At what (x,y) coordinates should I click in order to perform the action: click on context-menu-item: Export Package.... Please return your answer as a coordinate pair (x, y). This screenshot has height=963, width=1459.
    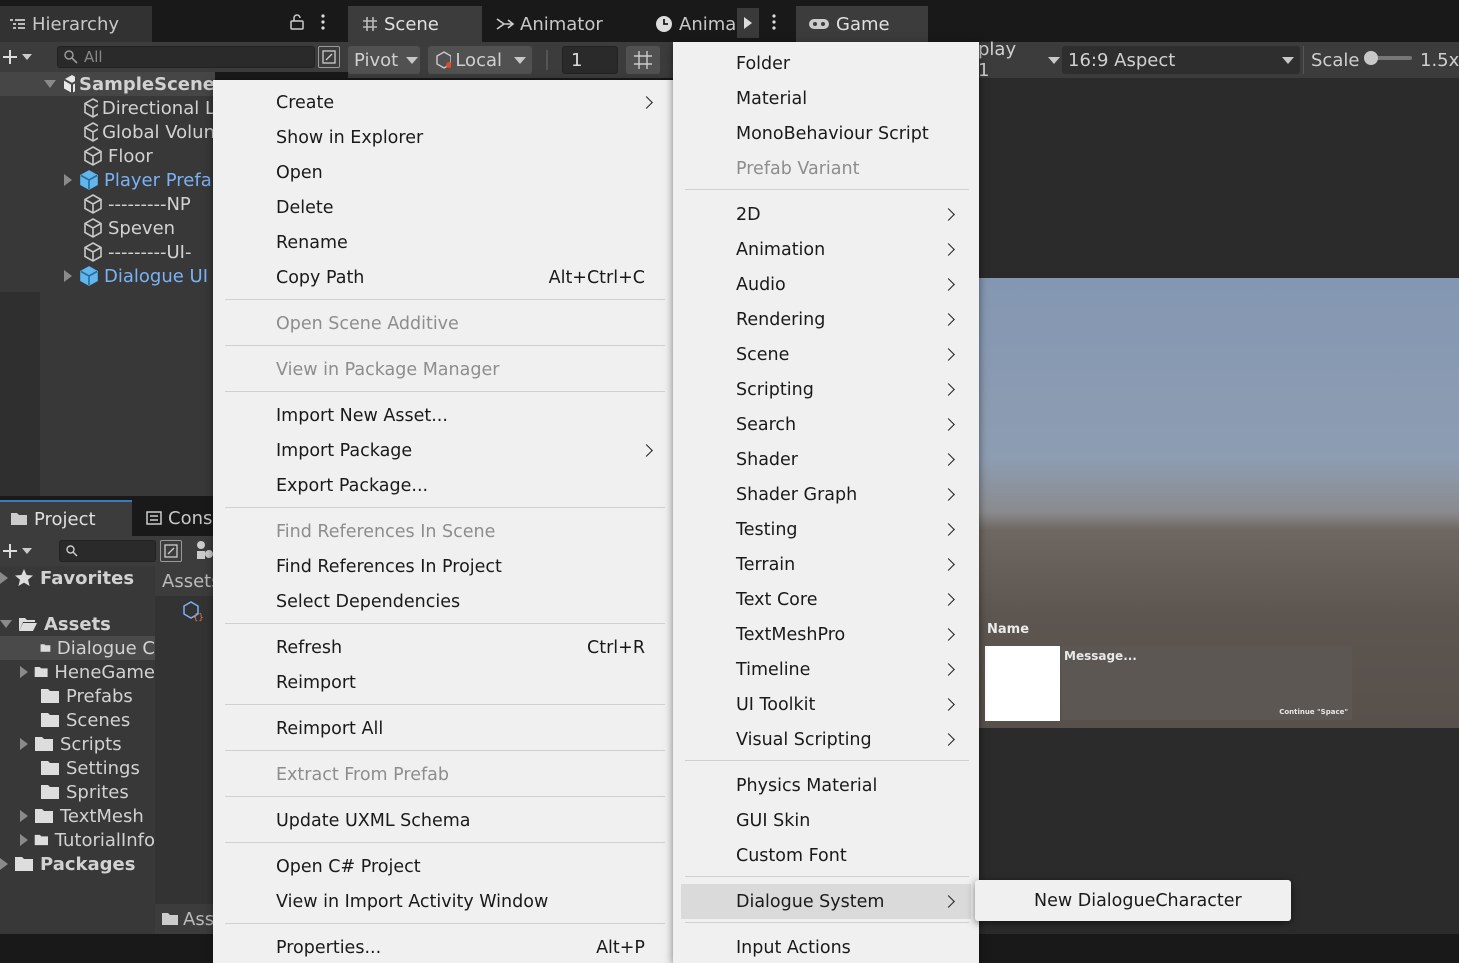
    Looking at the image, I should click on (445, 485).